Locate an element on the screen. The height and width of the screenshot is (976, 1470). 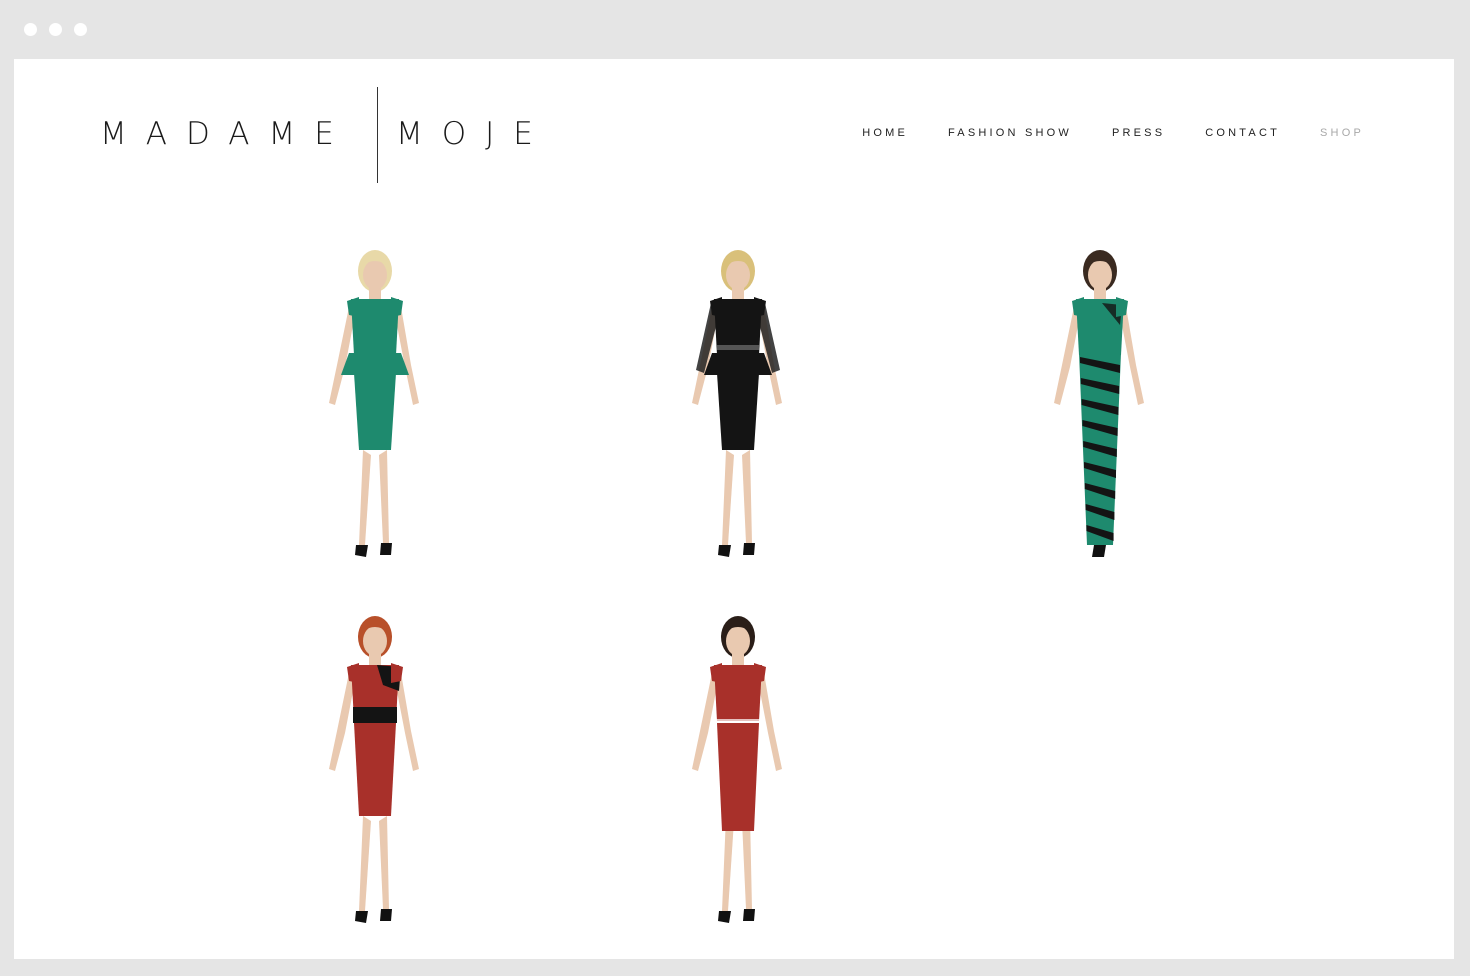
logo-divider is located at coordinates (377, 135).